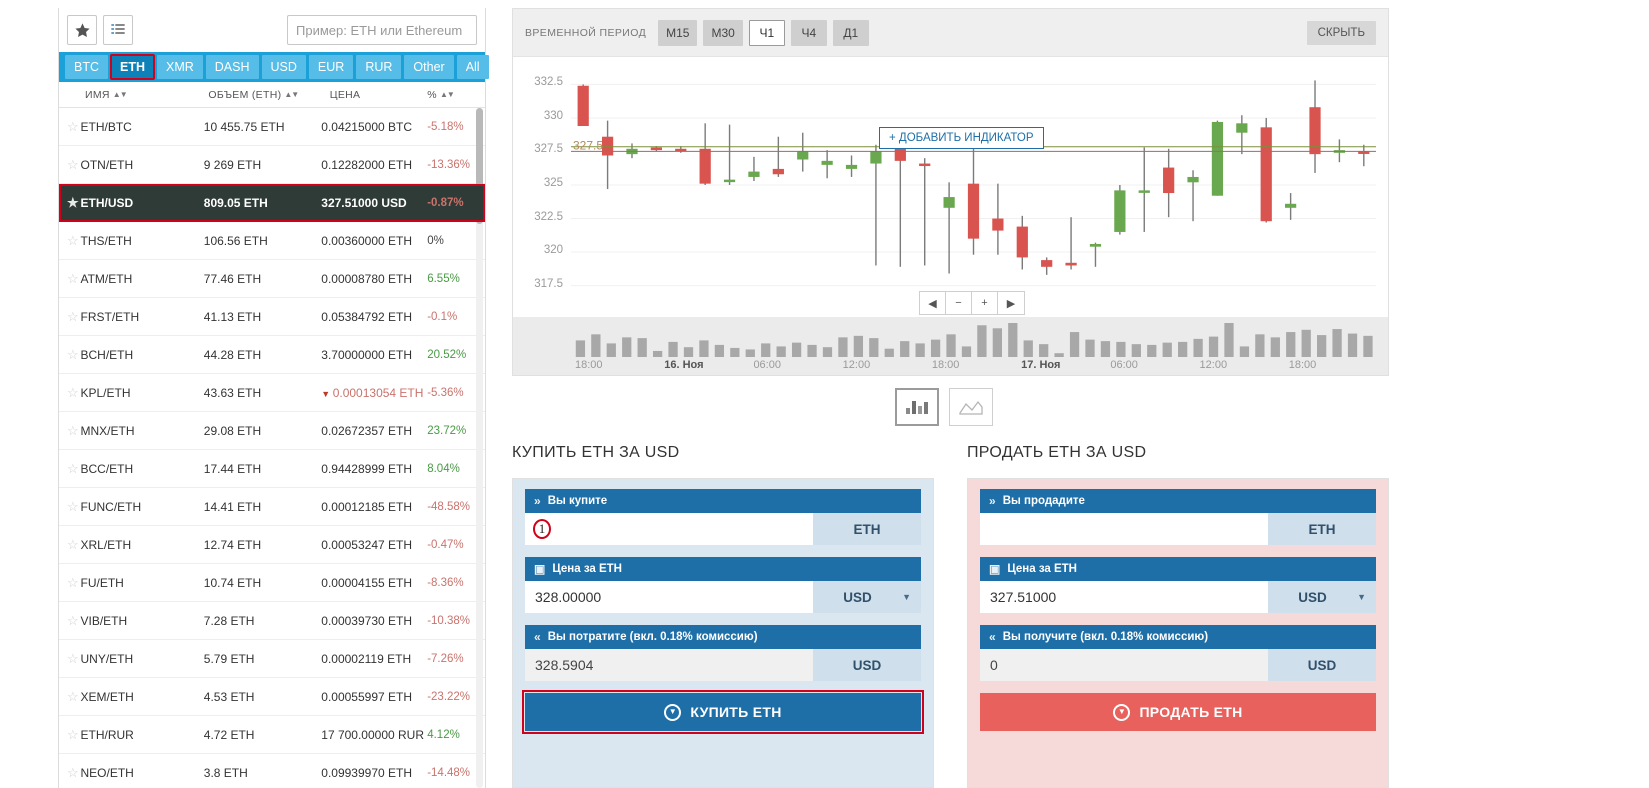 The width and height of the screenshot is (1649, 788). Describe the element at coordinates (107, 696) in the screenshot. I see `cell-pair: XEM/ETH` at that location.